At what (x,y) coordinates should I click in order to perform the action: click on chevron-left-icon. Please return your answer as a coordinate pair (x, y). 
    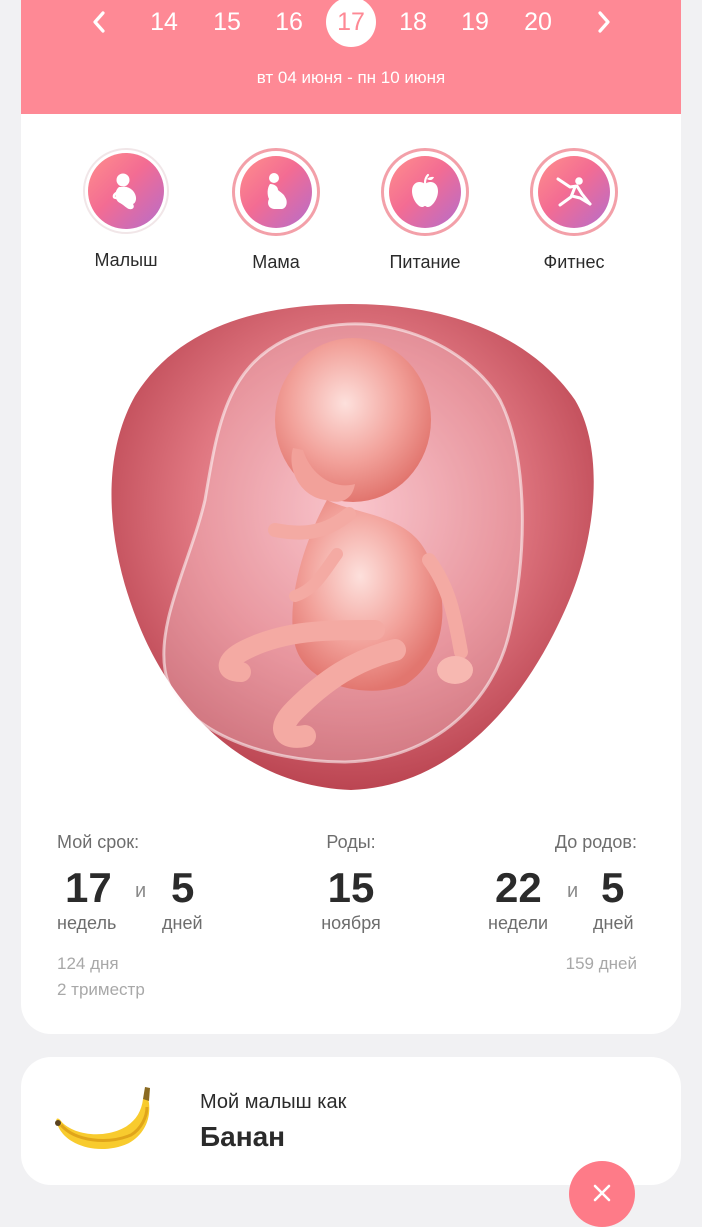
    Looking at the image, I should click on (99, 22).